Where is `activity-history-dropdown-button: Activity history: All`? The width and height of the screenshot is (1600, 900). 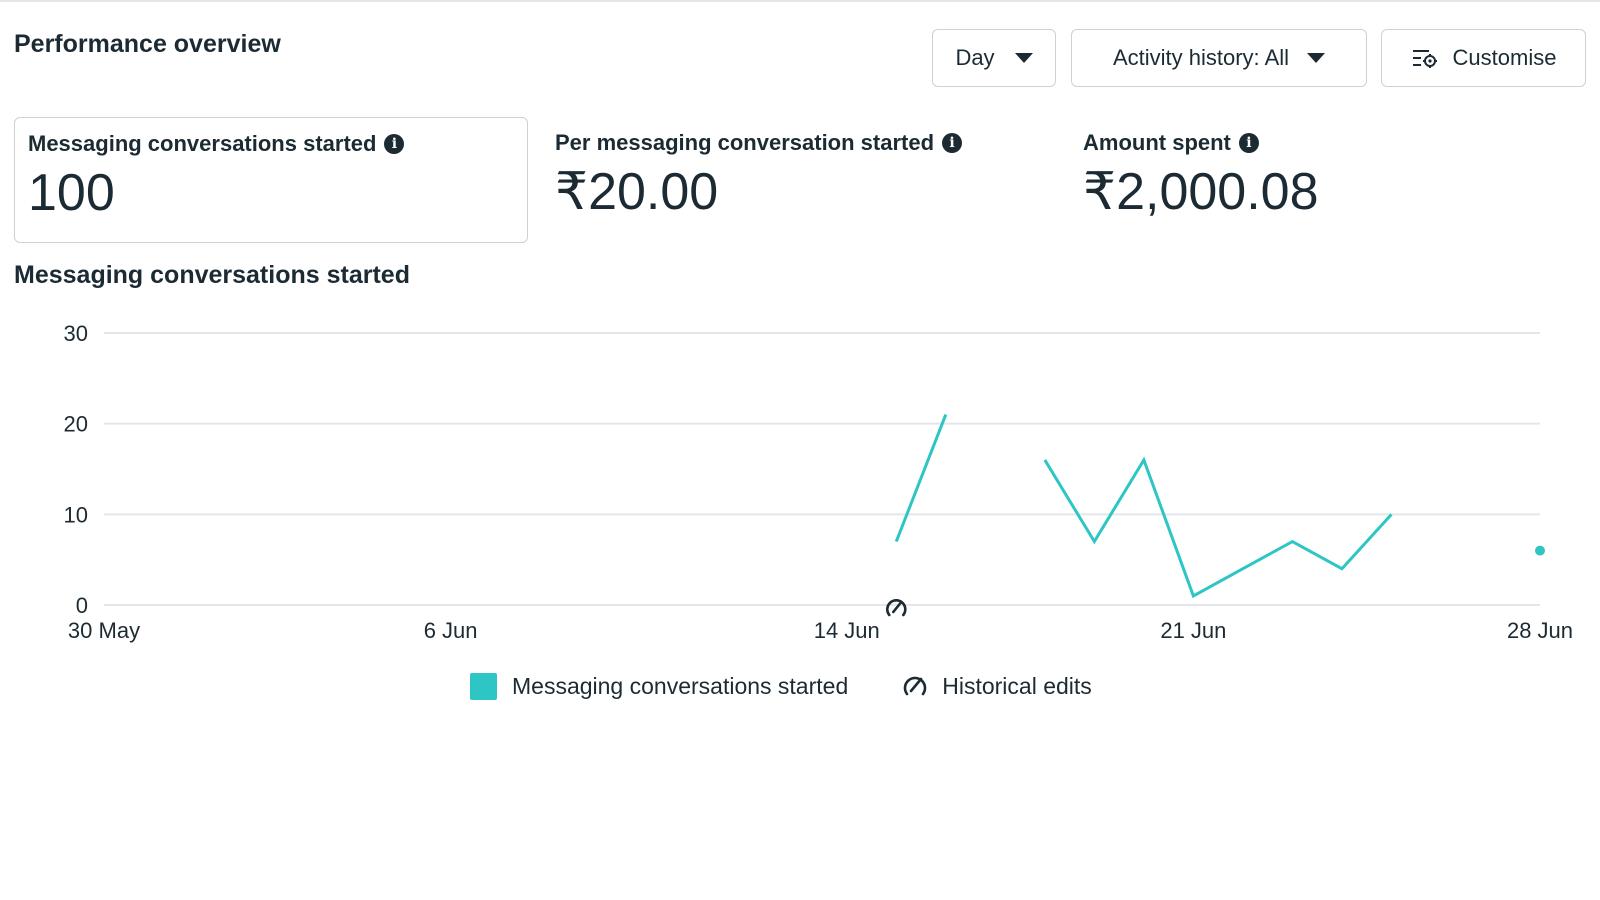
activity-history-dropdown-button: Activity history: All is located at coordinates (1219, 58).